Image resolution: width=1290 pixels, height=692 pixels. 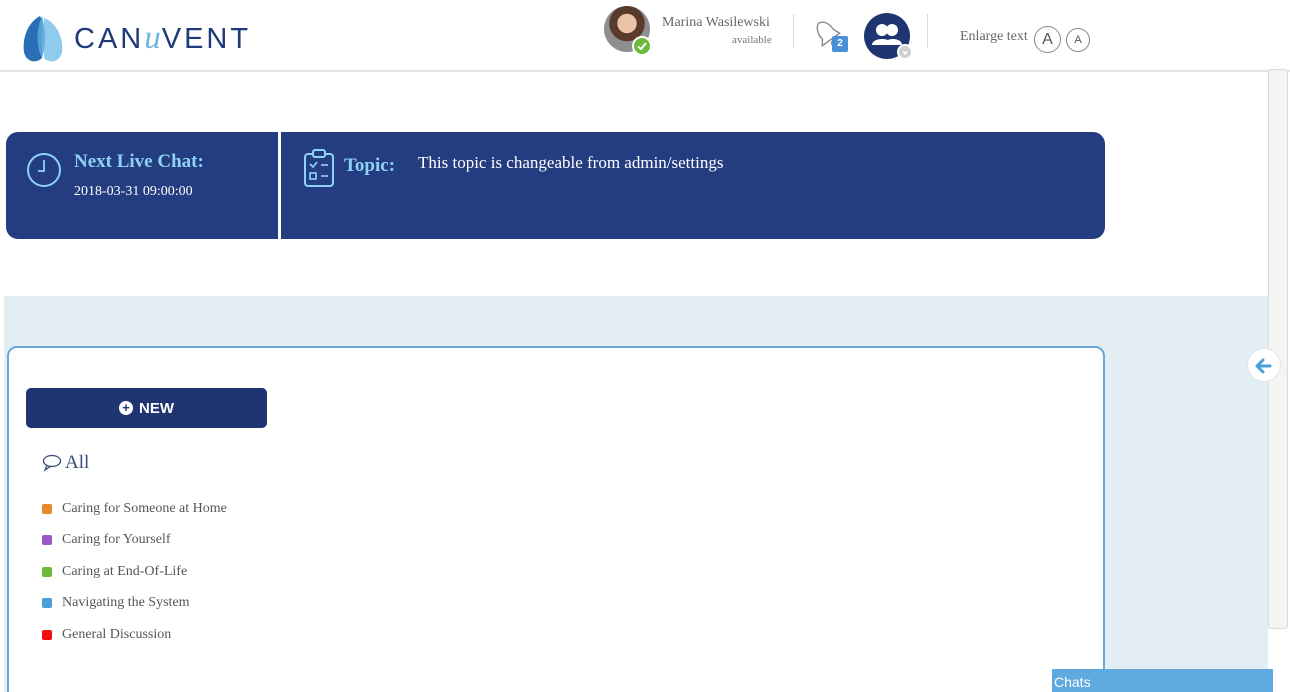 I want to click on category-item: Navigating the System, so click(x=134, y=604).